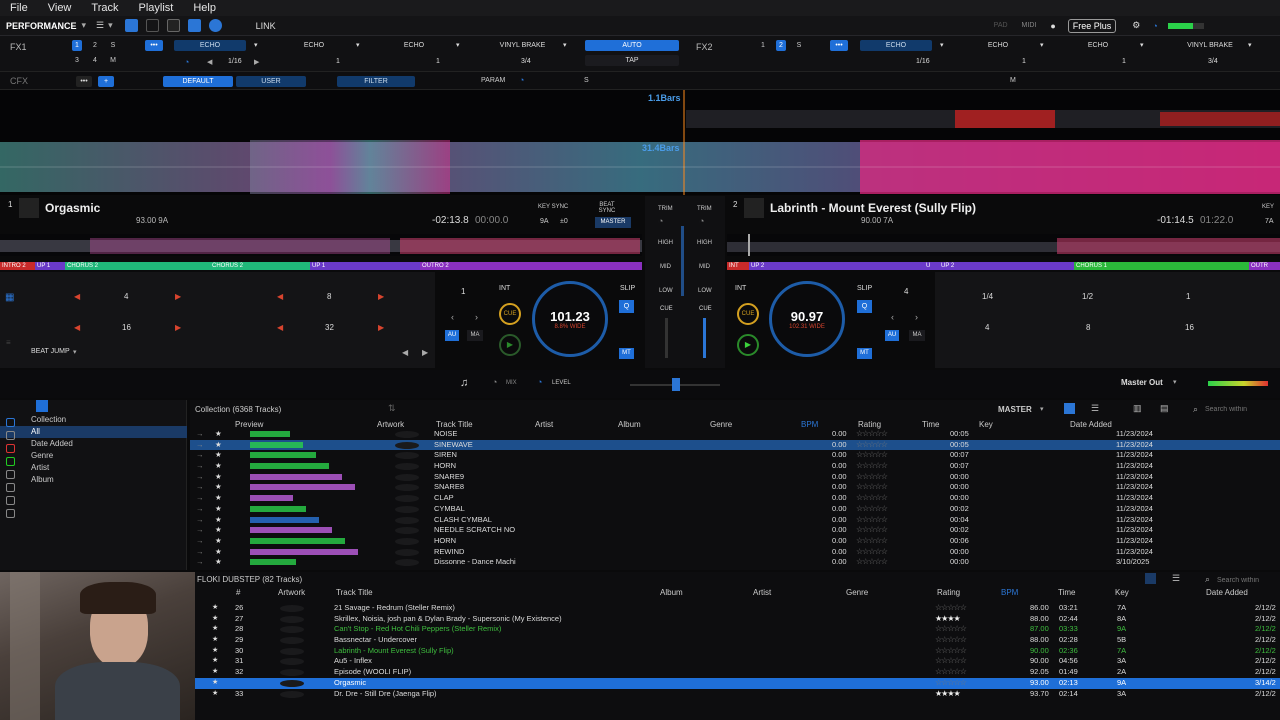 The width and height of the screenshot is (1280, 720). I want to click on deck1-int-button: INT, so click(504, 288).